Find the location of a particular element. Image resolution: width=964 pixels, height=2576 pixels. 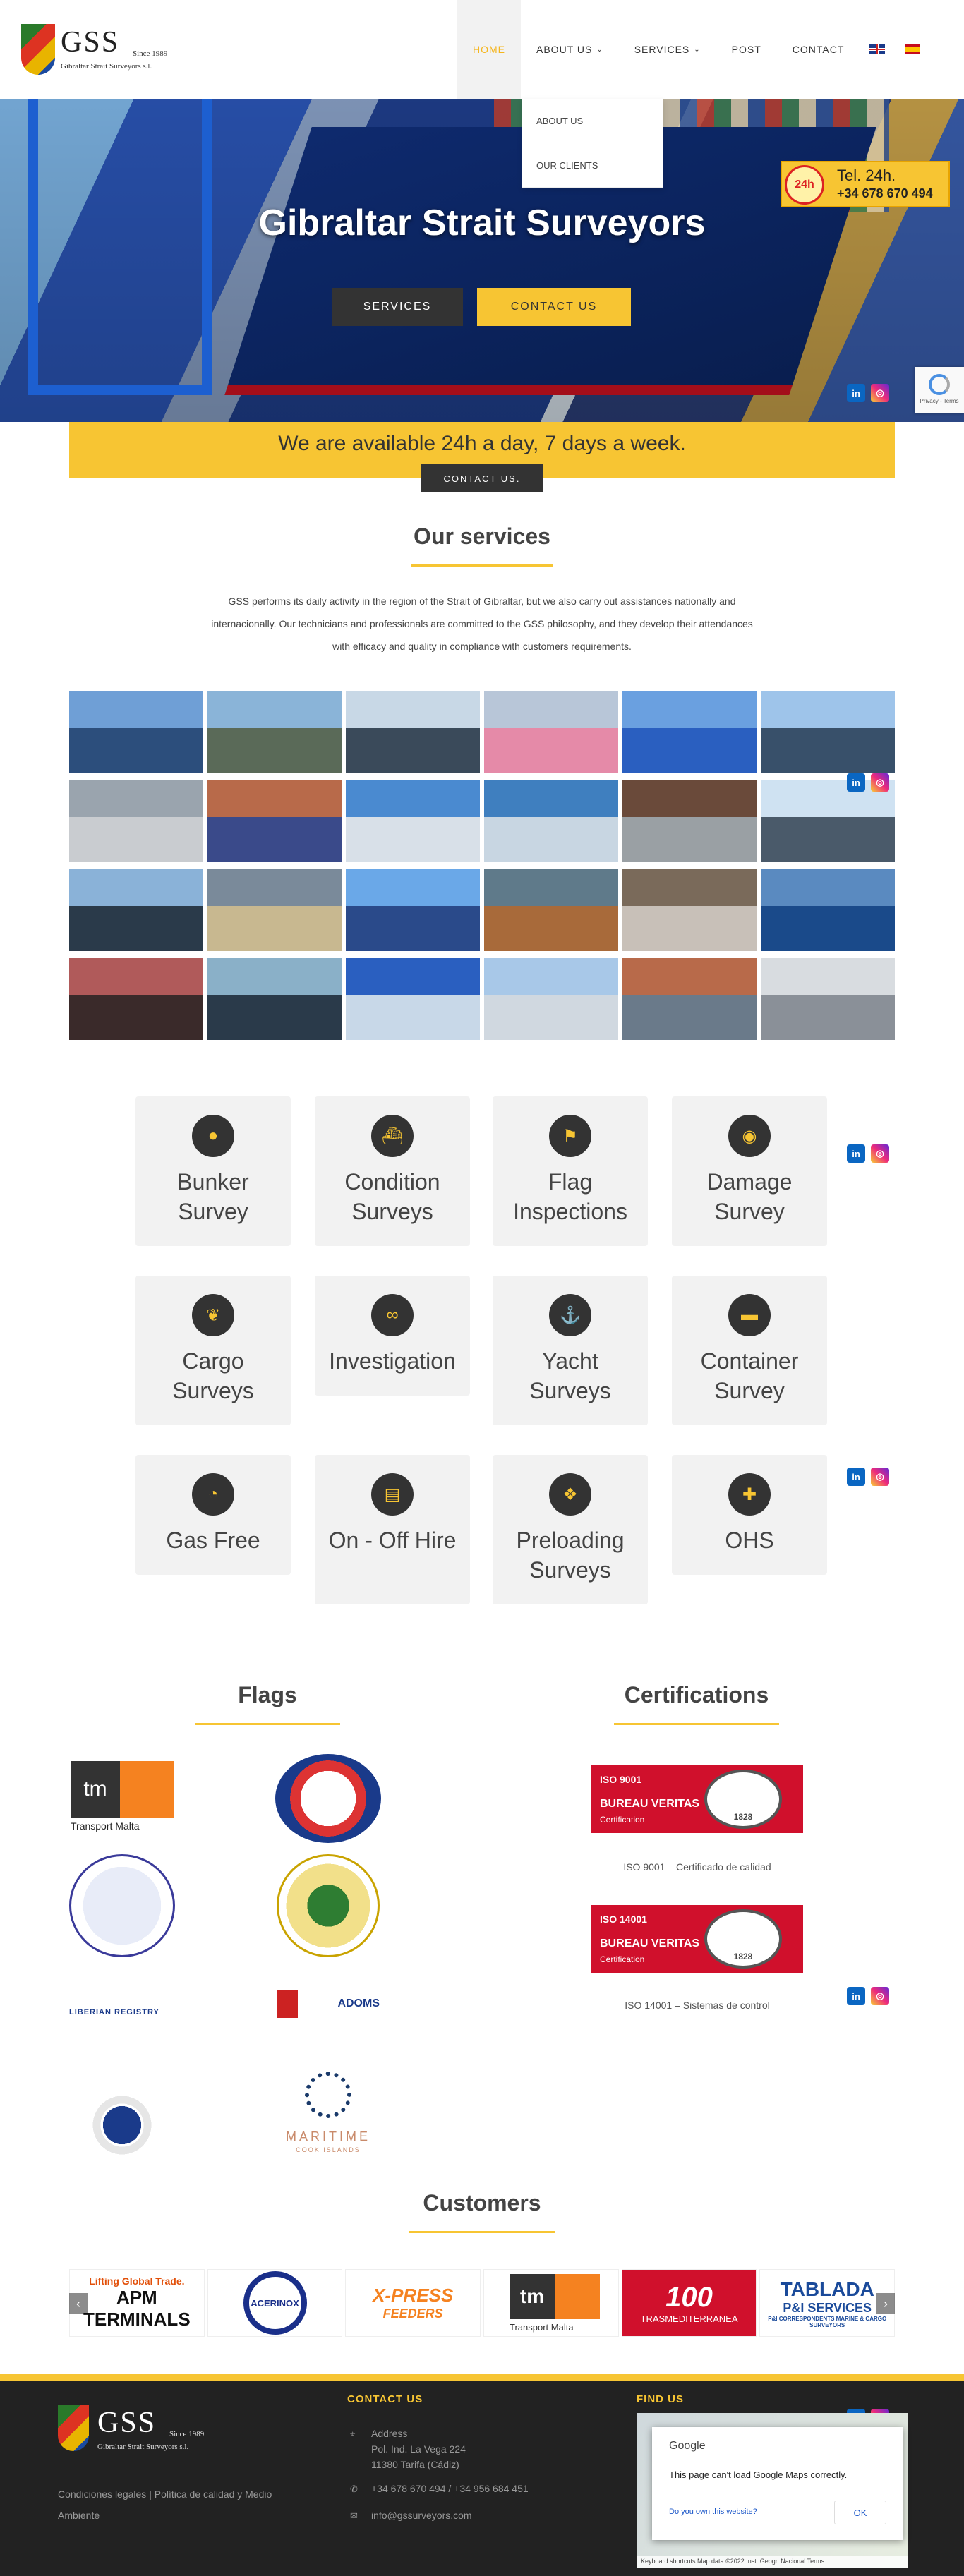

apm-line3: TERMINALS is located at coordinates (137, 2320).